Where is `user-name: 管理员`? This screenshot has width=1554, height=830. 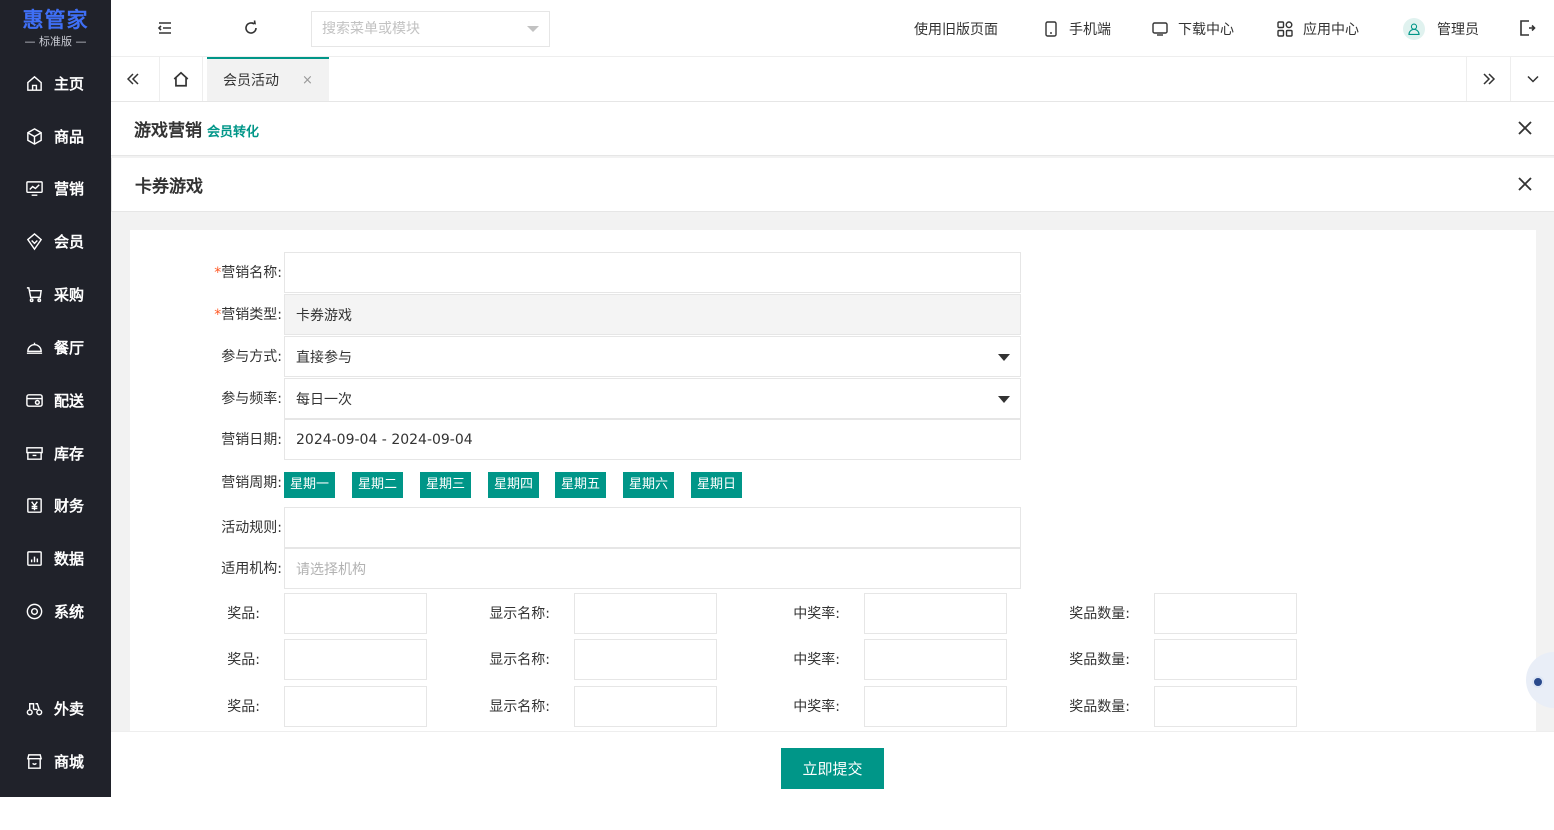
user-name: 管理员 is located at coordinates (1458, 29).